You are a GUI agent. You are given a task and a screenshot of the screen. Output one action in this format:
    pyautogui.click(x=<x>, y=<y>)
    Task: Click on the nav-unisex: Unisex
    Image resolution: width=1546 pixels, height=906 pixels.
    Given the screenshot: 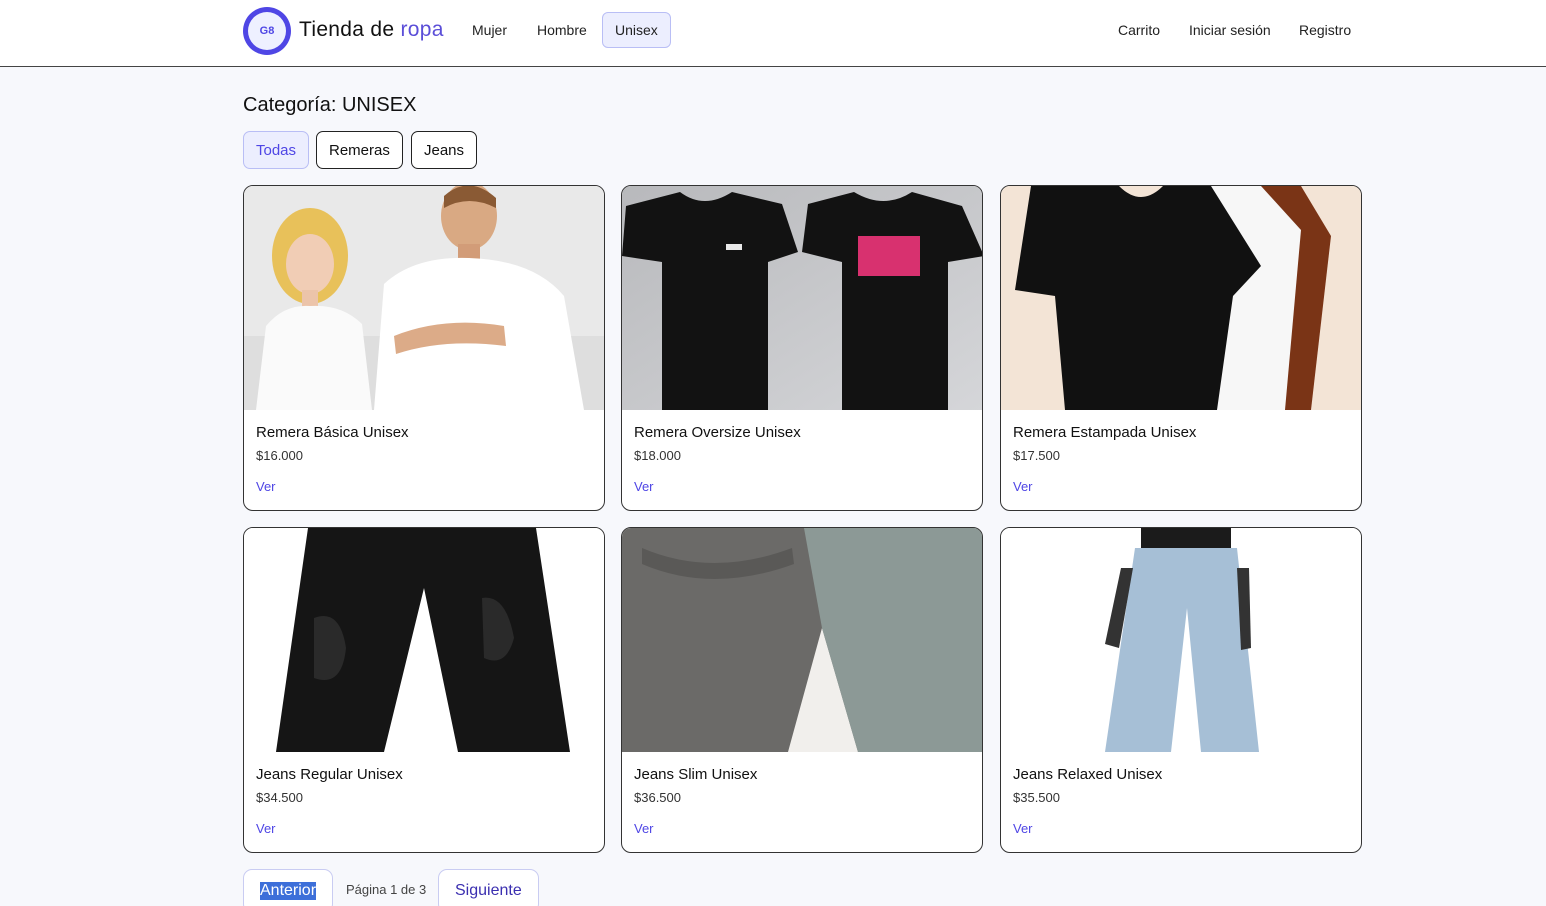 What is the action you would take?
    pyautogui.click(x=636, y=30)
    